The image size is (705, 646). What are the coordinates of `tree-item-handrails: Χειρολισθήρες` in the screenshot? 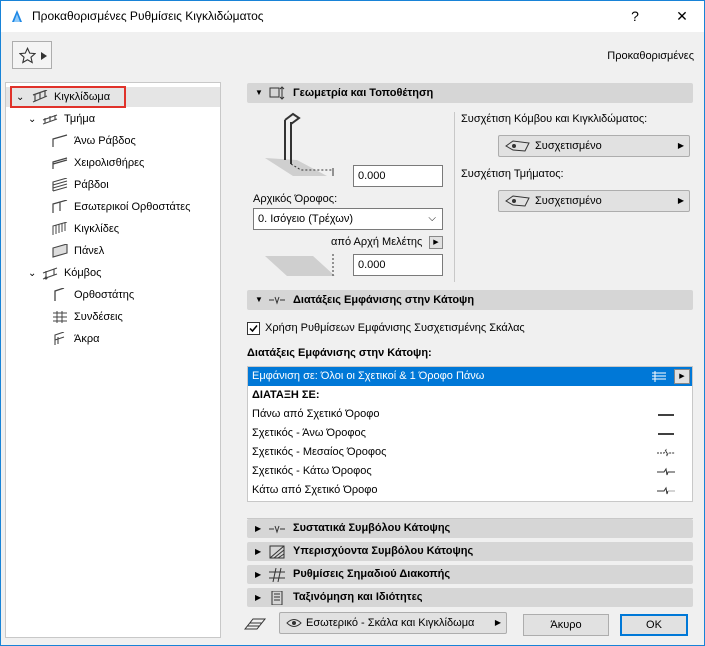 It's located at (113, 163).